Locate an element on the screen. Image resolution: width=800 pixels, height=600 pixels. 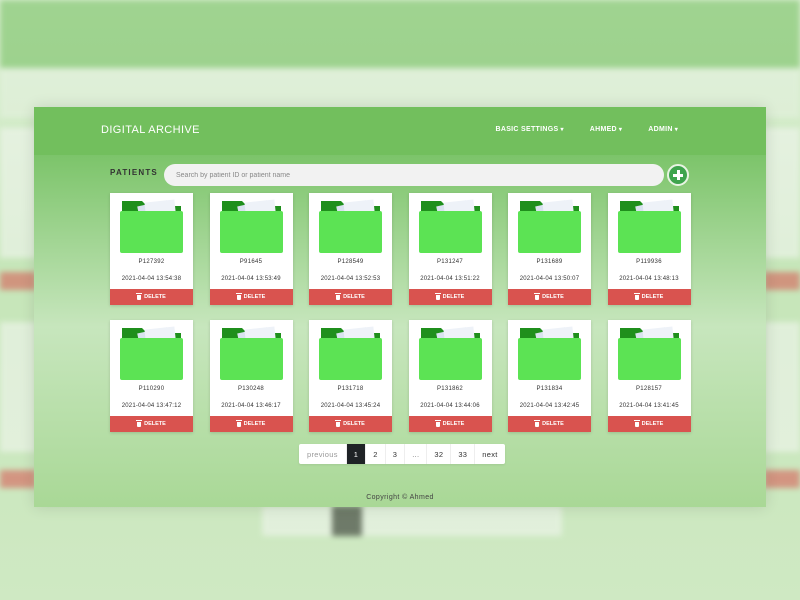
patient-date: 2021-04-04 13:45:24 is located at coordinates (350, 406).